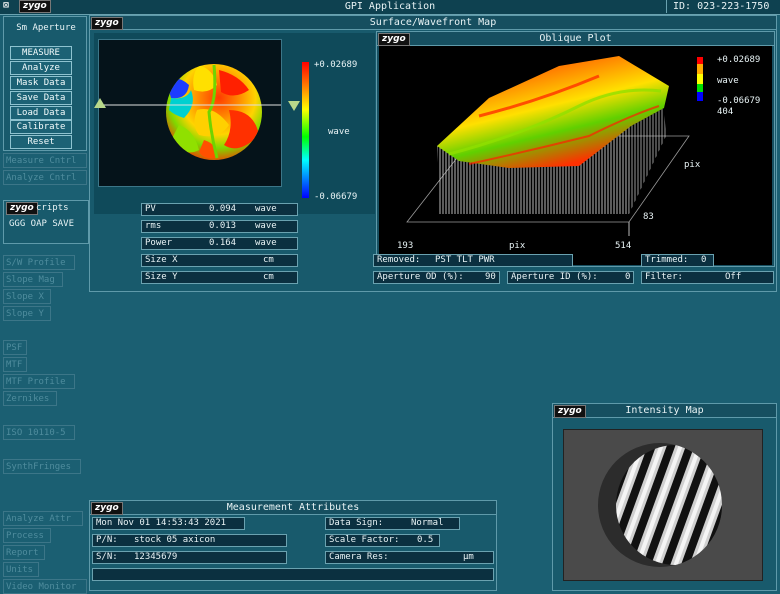 The height and width of the screenshot is (594, 780). What do you see at coordinates (21, 569) in the screenshot?
I see `units-button: Units` at bounding box center [21, 569].